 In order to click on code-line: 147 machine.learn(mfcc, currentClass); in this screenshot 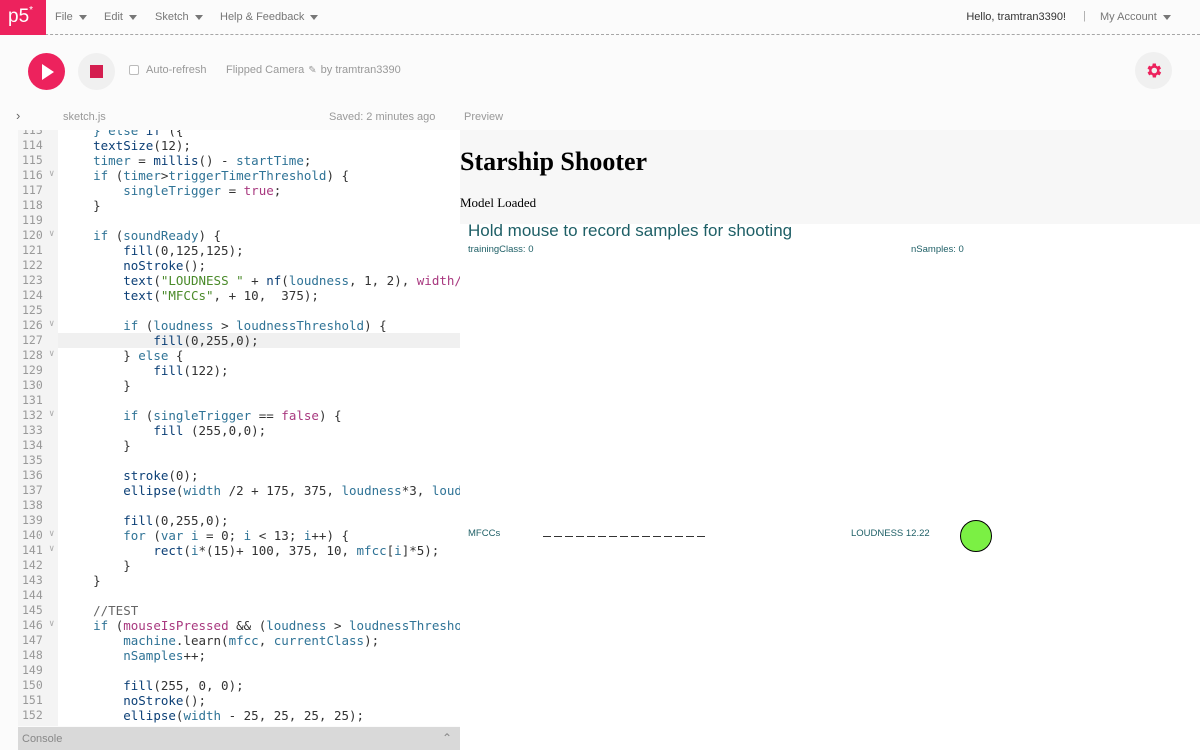, I will do `click(239, 640)`.